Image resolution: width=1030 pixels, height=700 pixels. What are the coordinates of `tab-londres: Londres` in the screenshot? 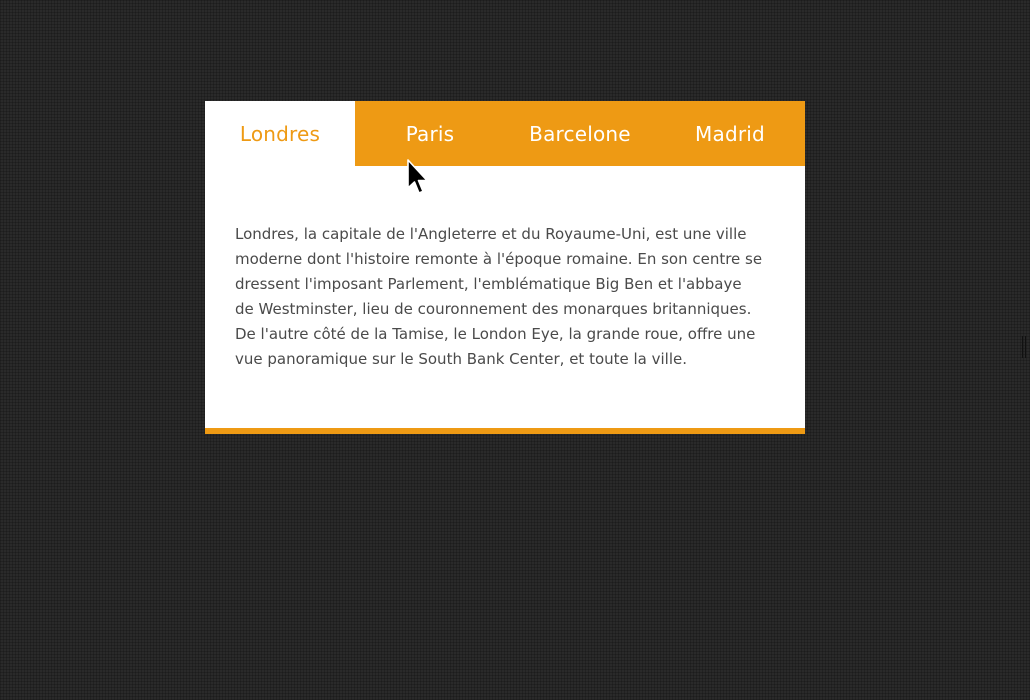 It's located at (280, 133).